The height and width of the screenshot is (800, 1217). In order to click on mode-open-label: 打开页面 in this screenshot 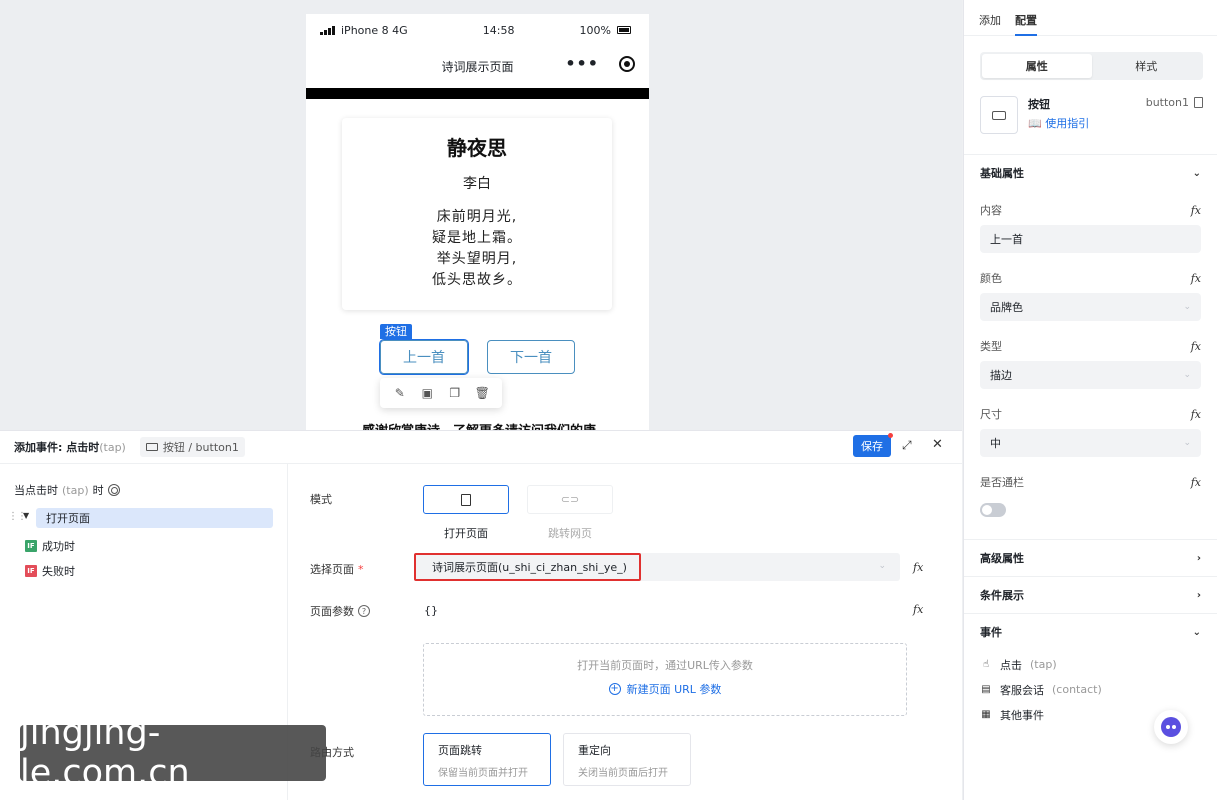, I will do `click(466, 533)`.